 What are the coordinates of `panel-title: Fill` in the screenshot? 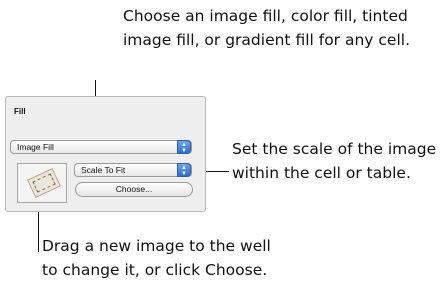 It's located at (20, 111).